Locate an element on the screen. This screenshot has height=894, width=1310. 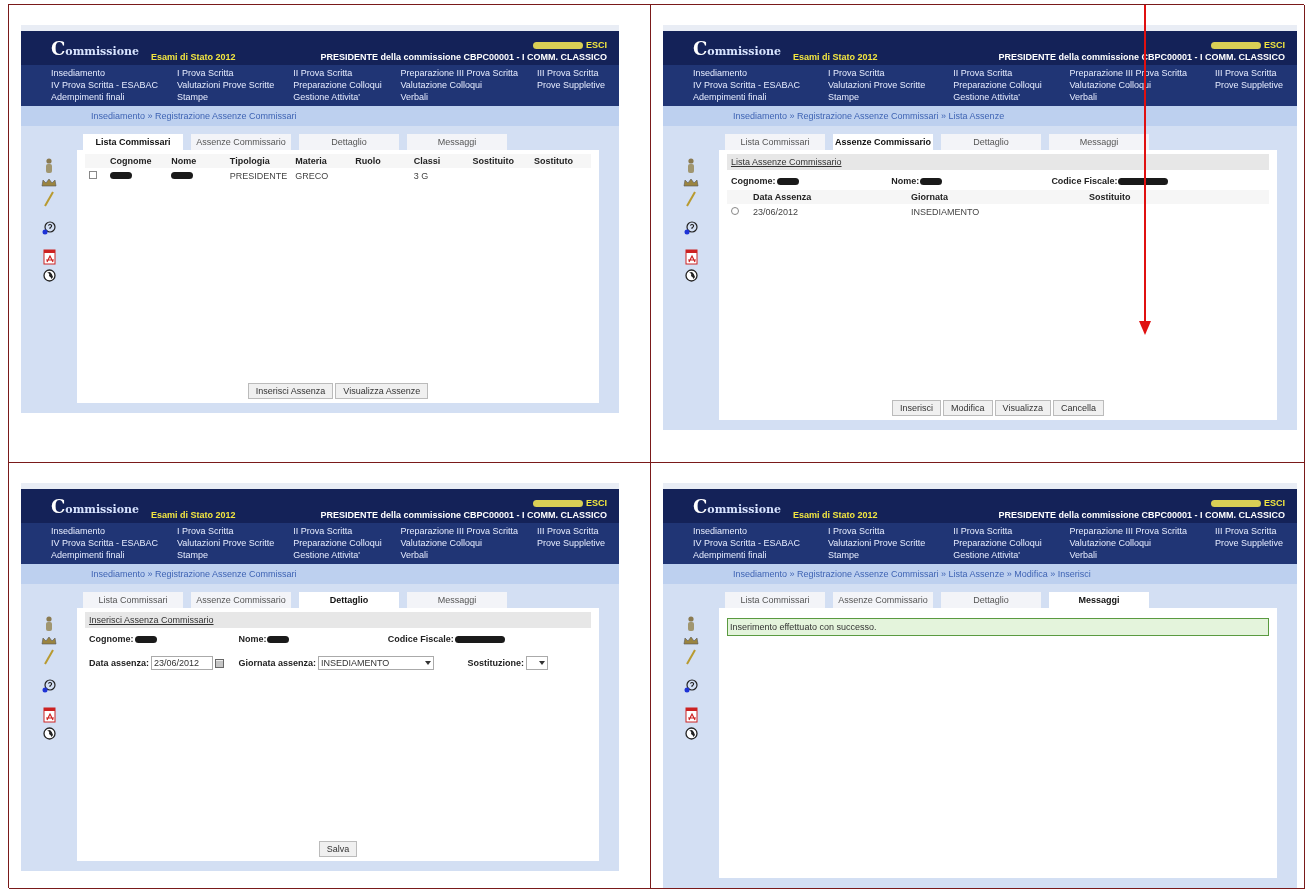
row-checkbox is located at coordinates (93, 175).